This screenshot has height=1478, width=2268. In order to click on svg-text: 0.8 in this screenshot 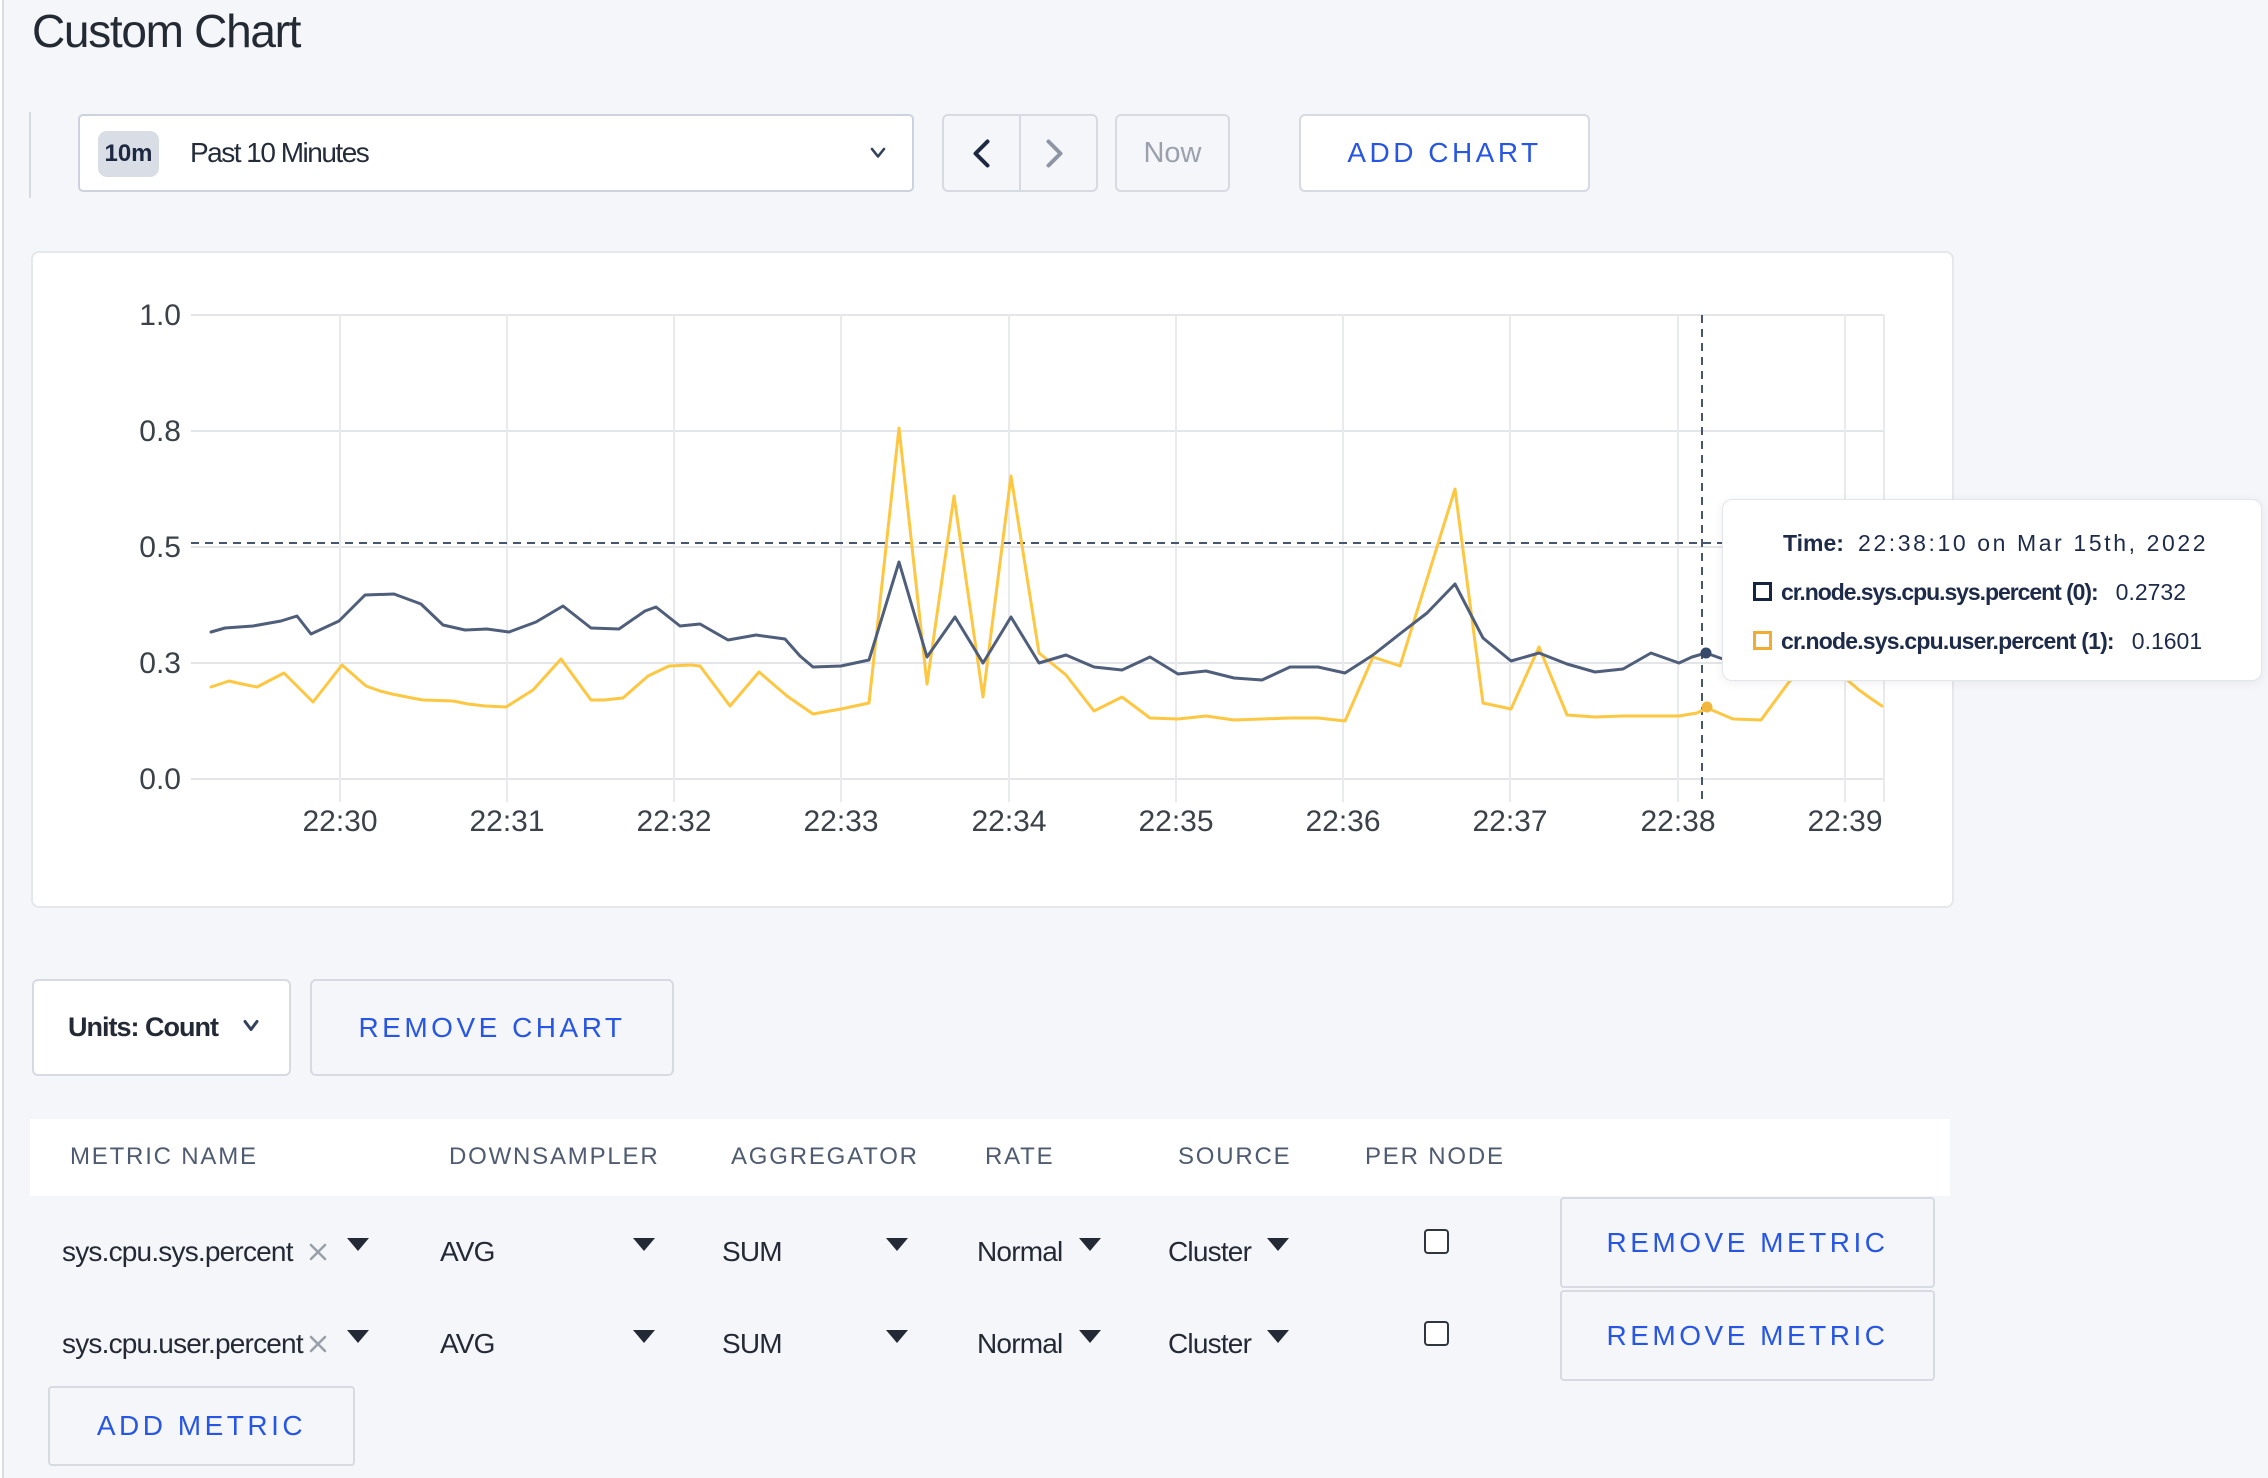, I will do `click(160, 431)`.